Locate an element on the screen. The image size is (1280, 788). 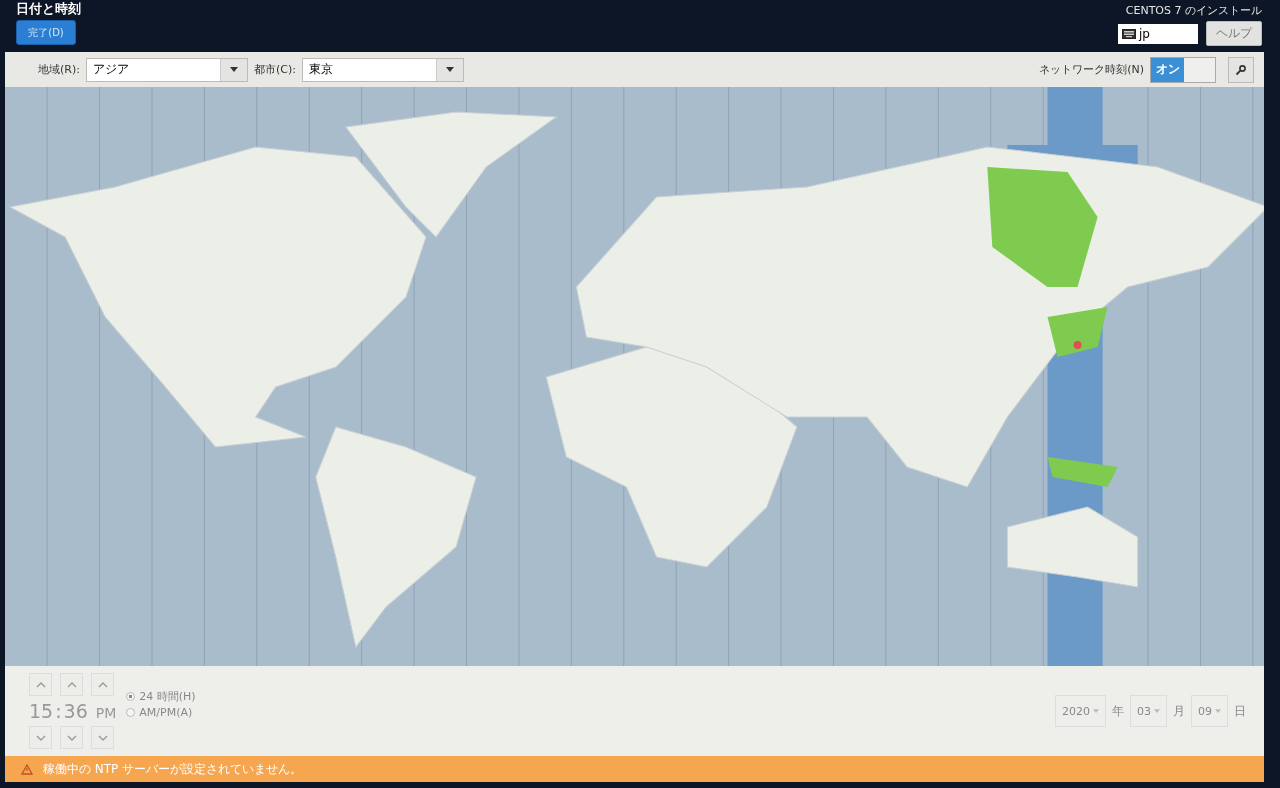
page-title: 日付と時刻 is located at coordinates (48, 9).